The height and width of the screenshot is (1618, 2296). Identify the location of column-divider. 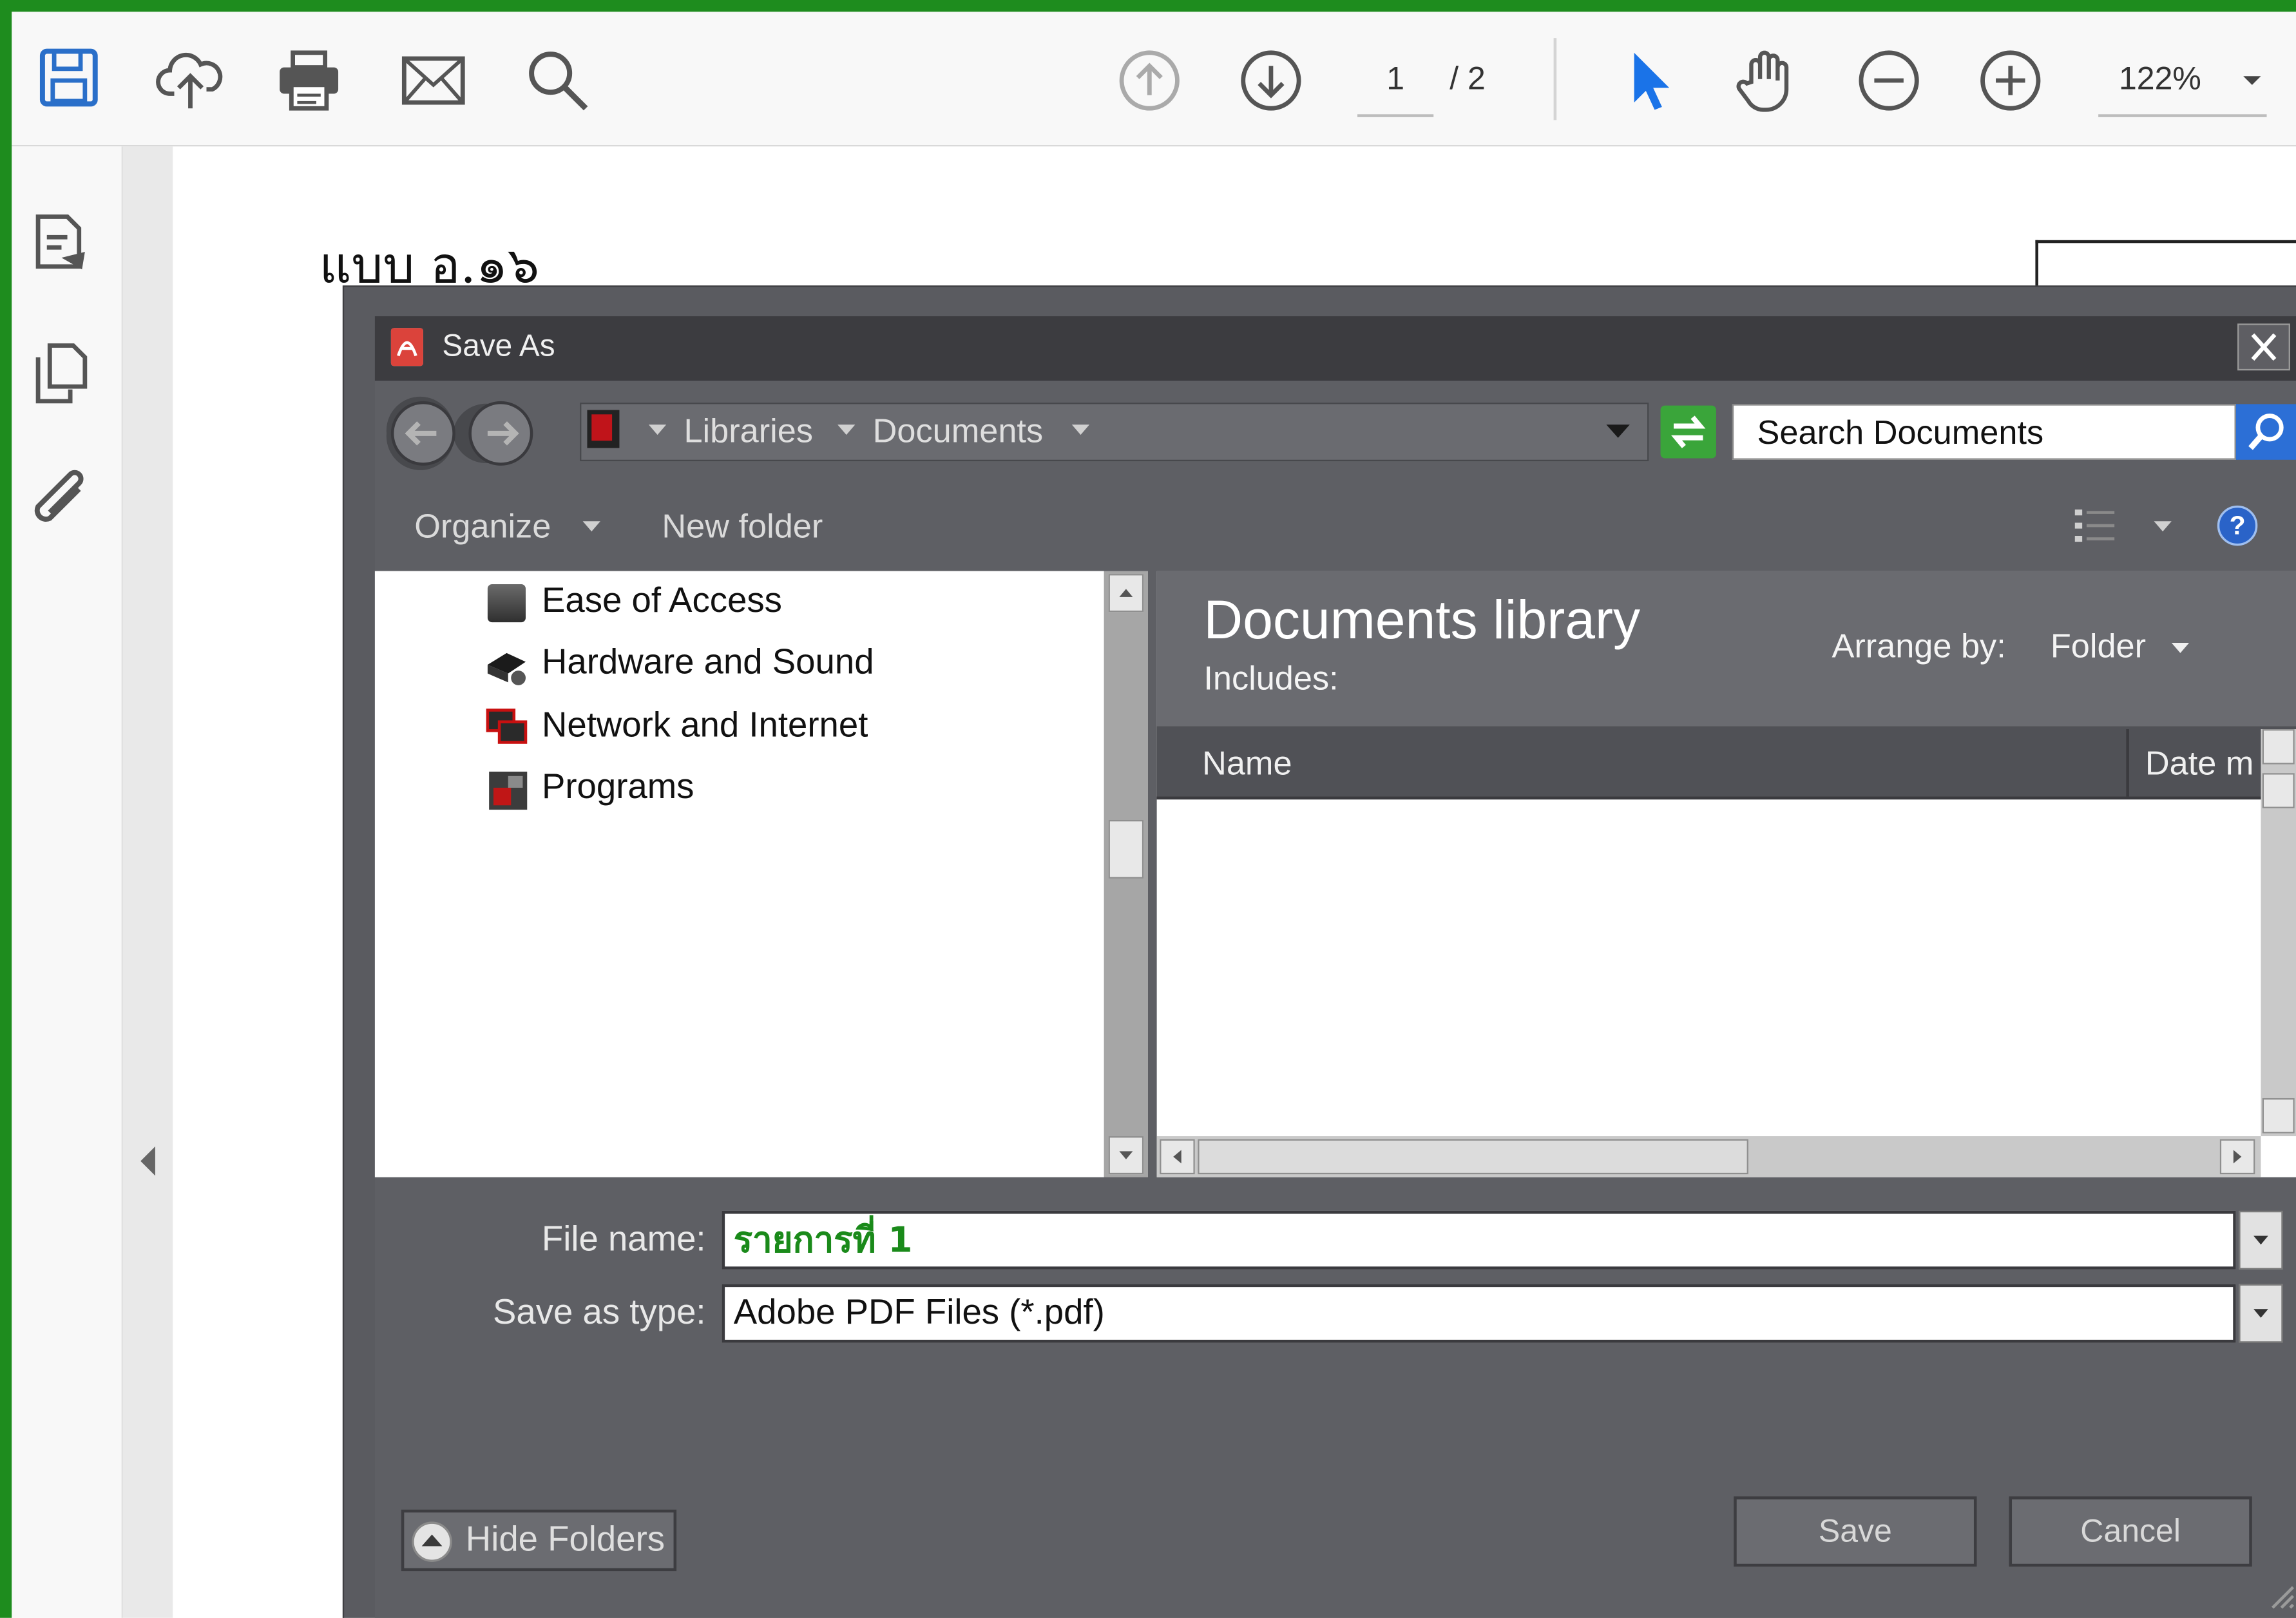
(2127, 763).